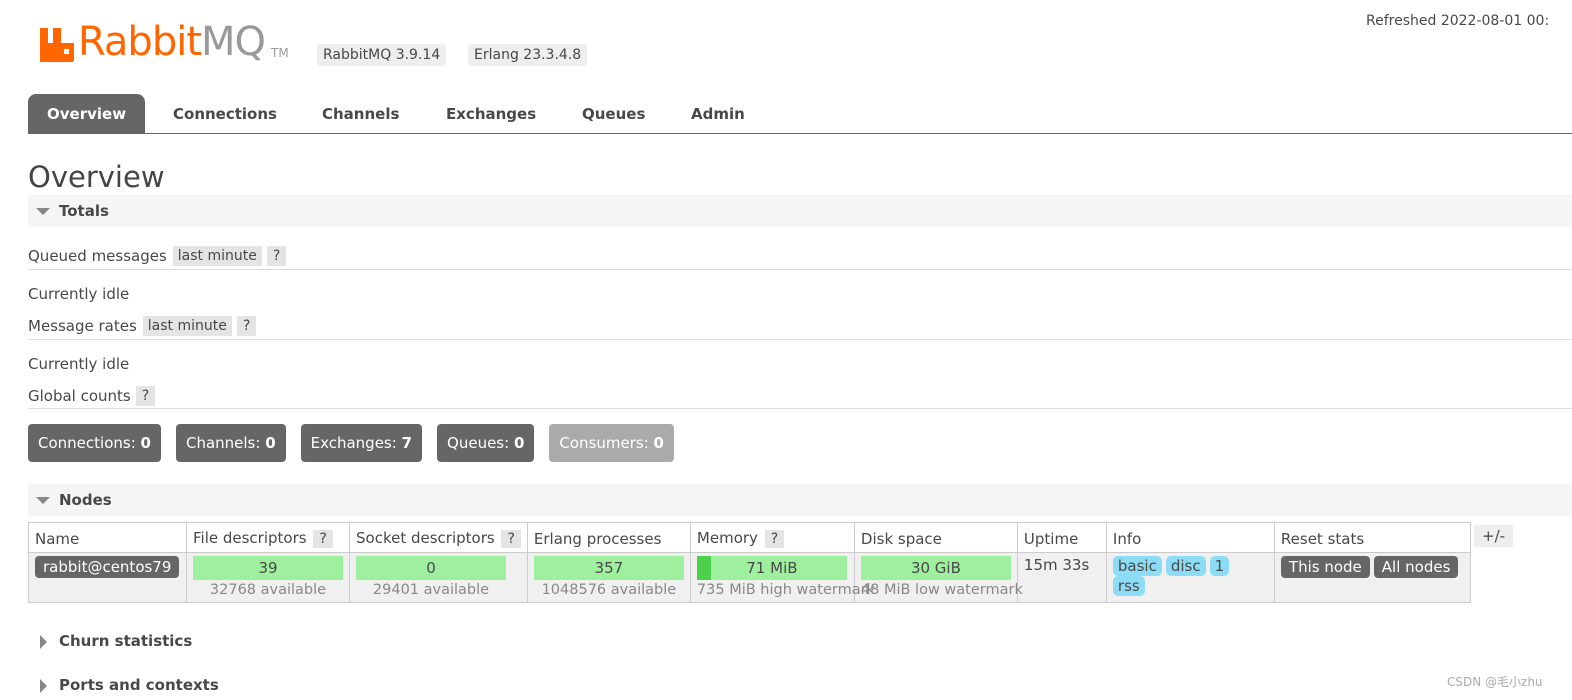  I want to click on refreshed-timestamp: Refreshed 2022-08-01 00:, so click(1457, 21).